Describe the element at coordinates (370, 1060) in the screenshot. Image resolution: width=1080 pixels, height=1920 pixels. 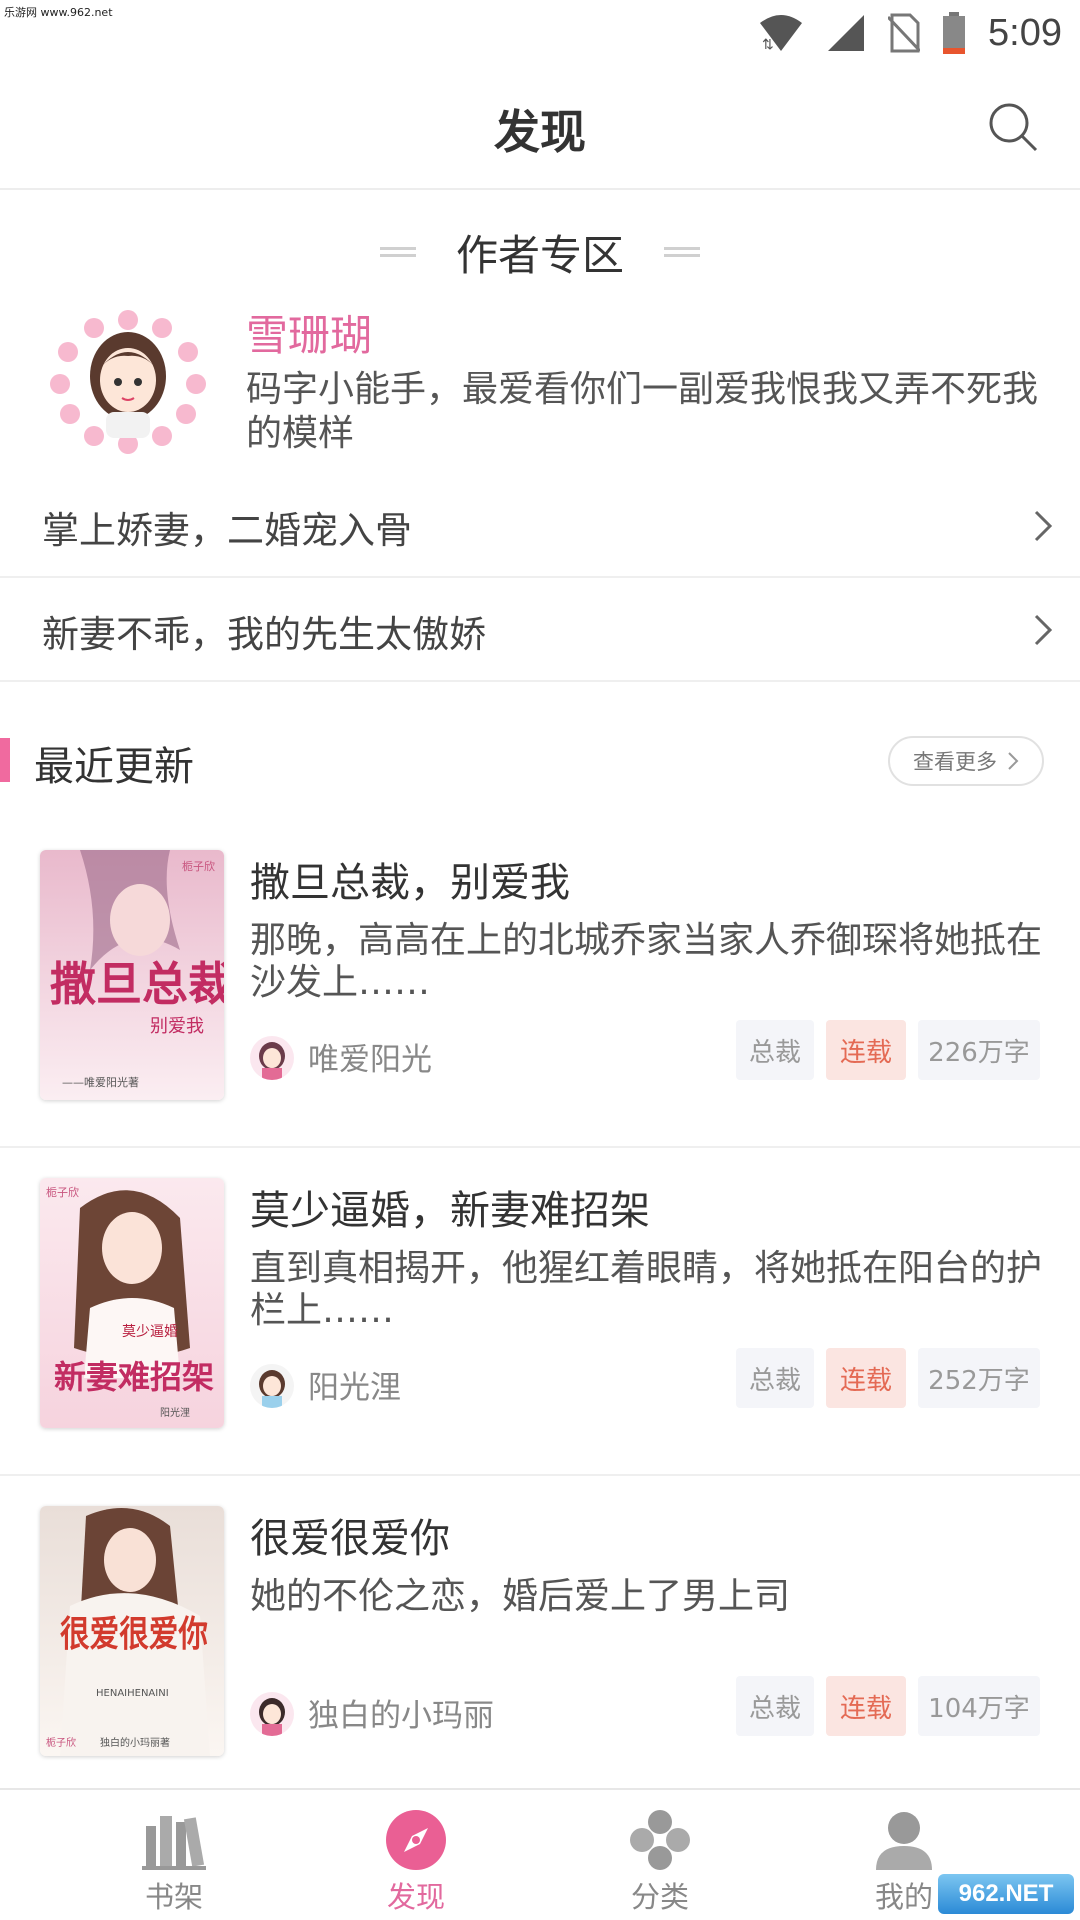
I see `book-author: 唯爱阳光` at that location.